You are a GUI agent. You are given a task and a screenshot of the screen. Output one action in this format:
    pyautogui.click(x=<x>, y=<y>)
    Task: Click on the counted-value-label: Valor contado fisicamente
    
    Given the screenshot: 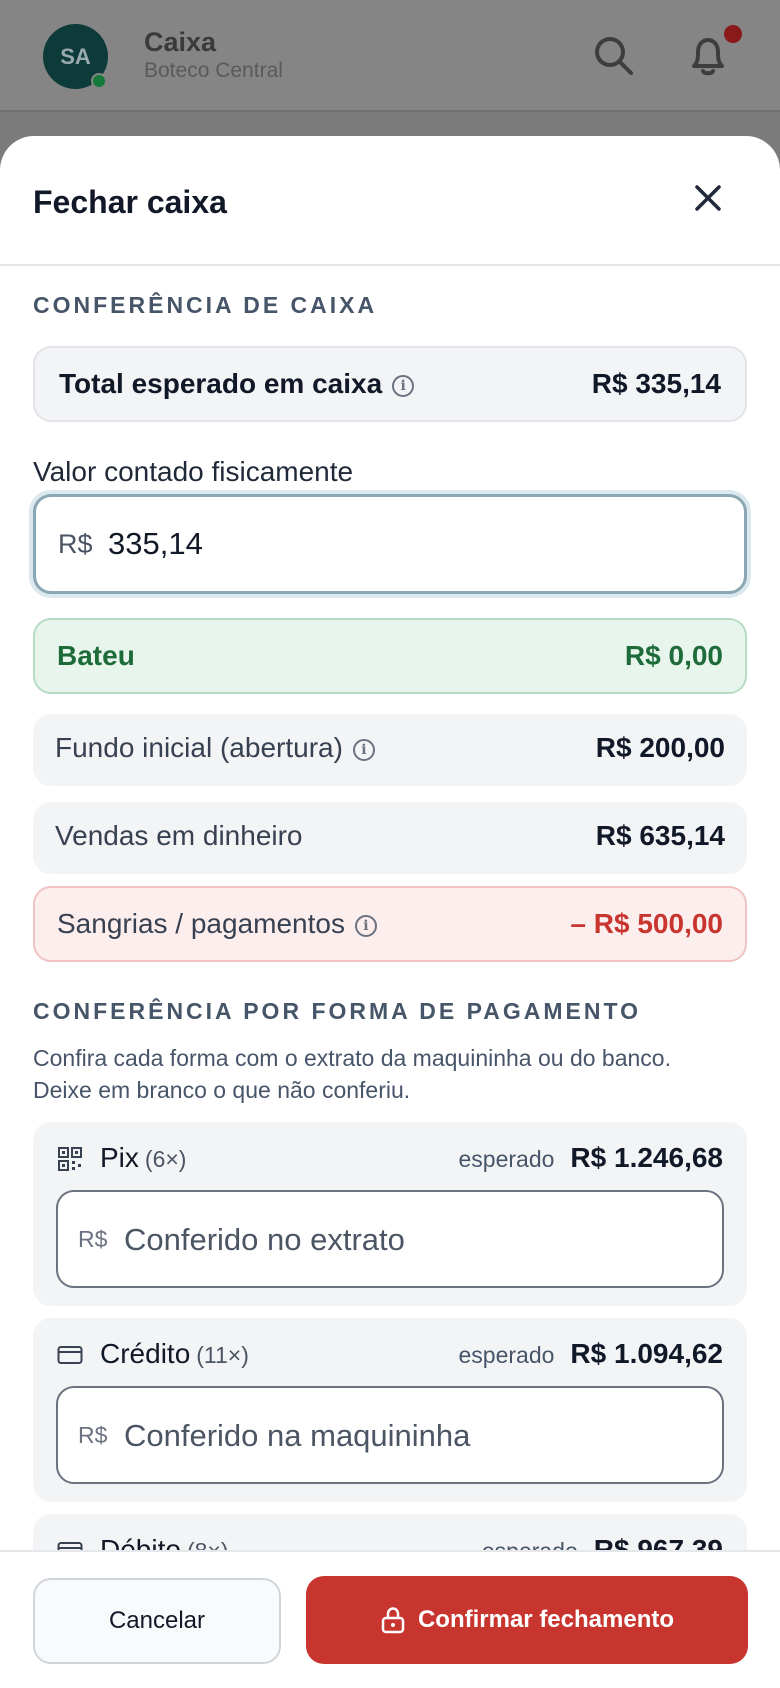 What is the action you would take?
    pyautogui.click(x=193, y=471)
    